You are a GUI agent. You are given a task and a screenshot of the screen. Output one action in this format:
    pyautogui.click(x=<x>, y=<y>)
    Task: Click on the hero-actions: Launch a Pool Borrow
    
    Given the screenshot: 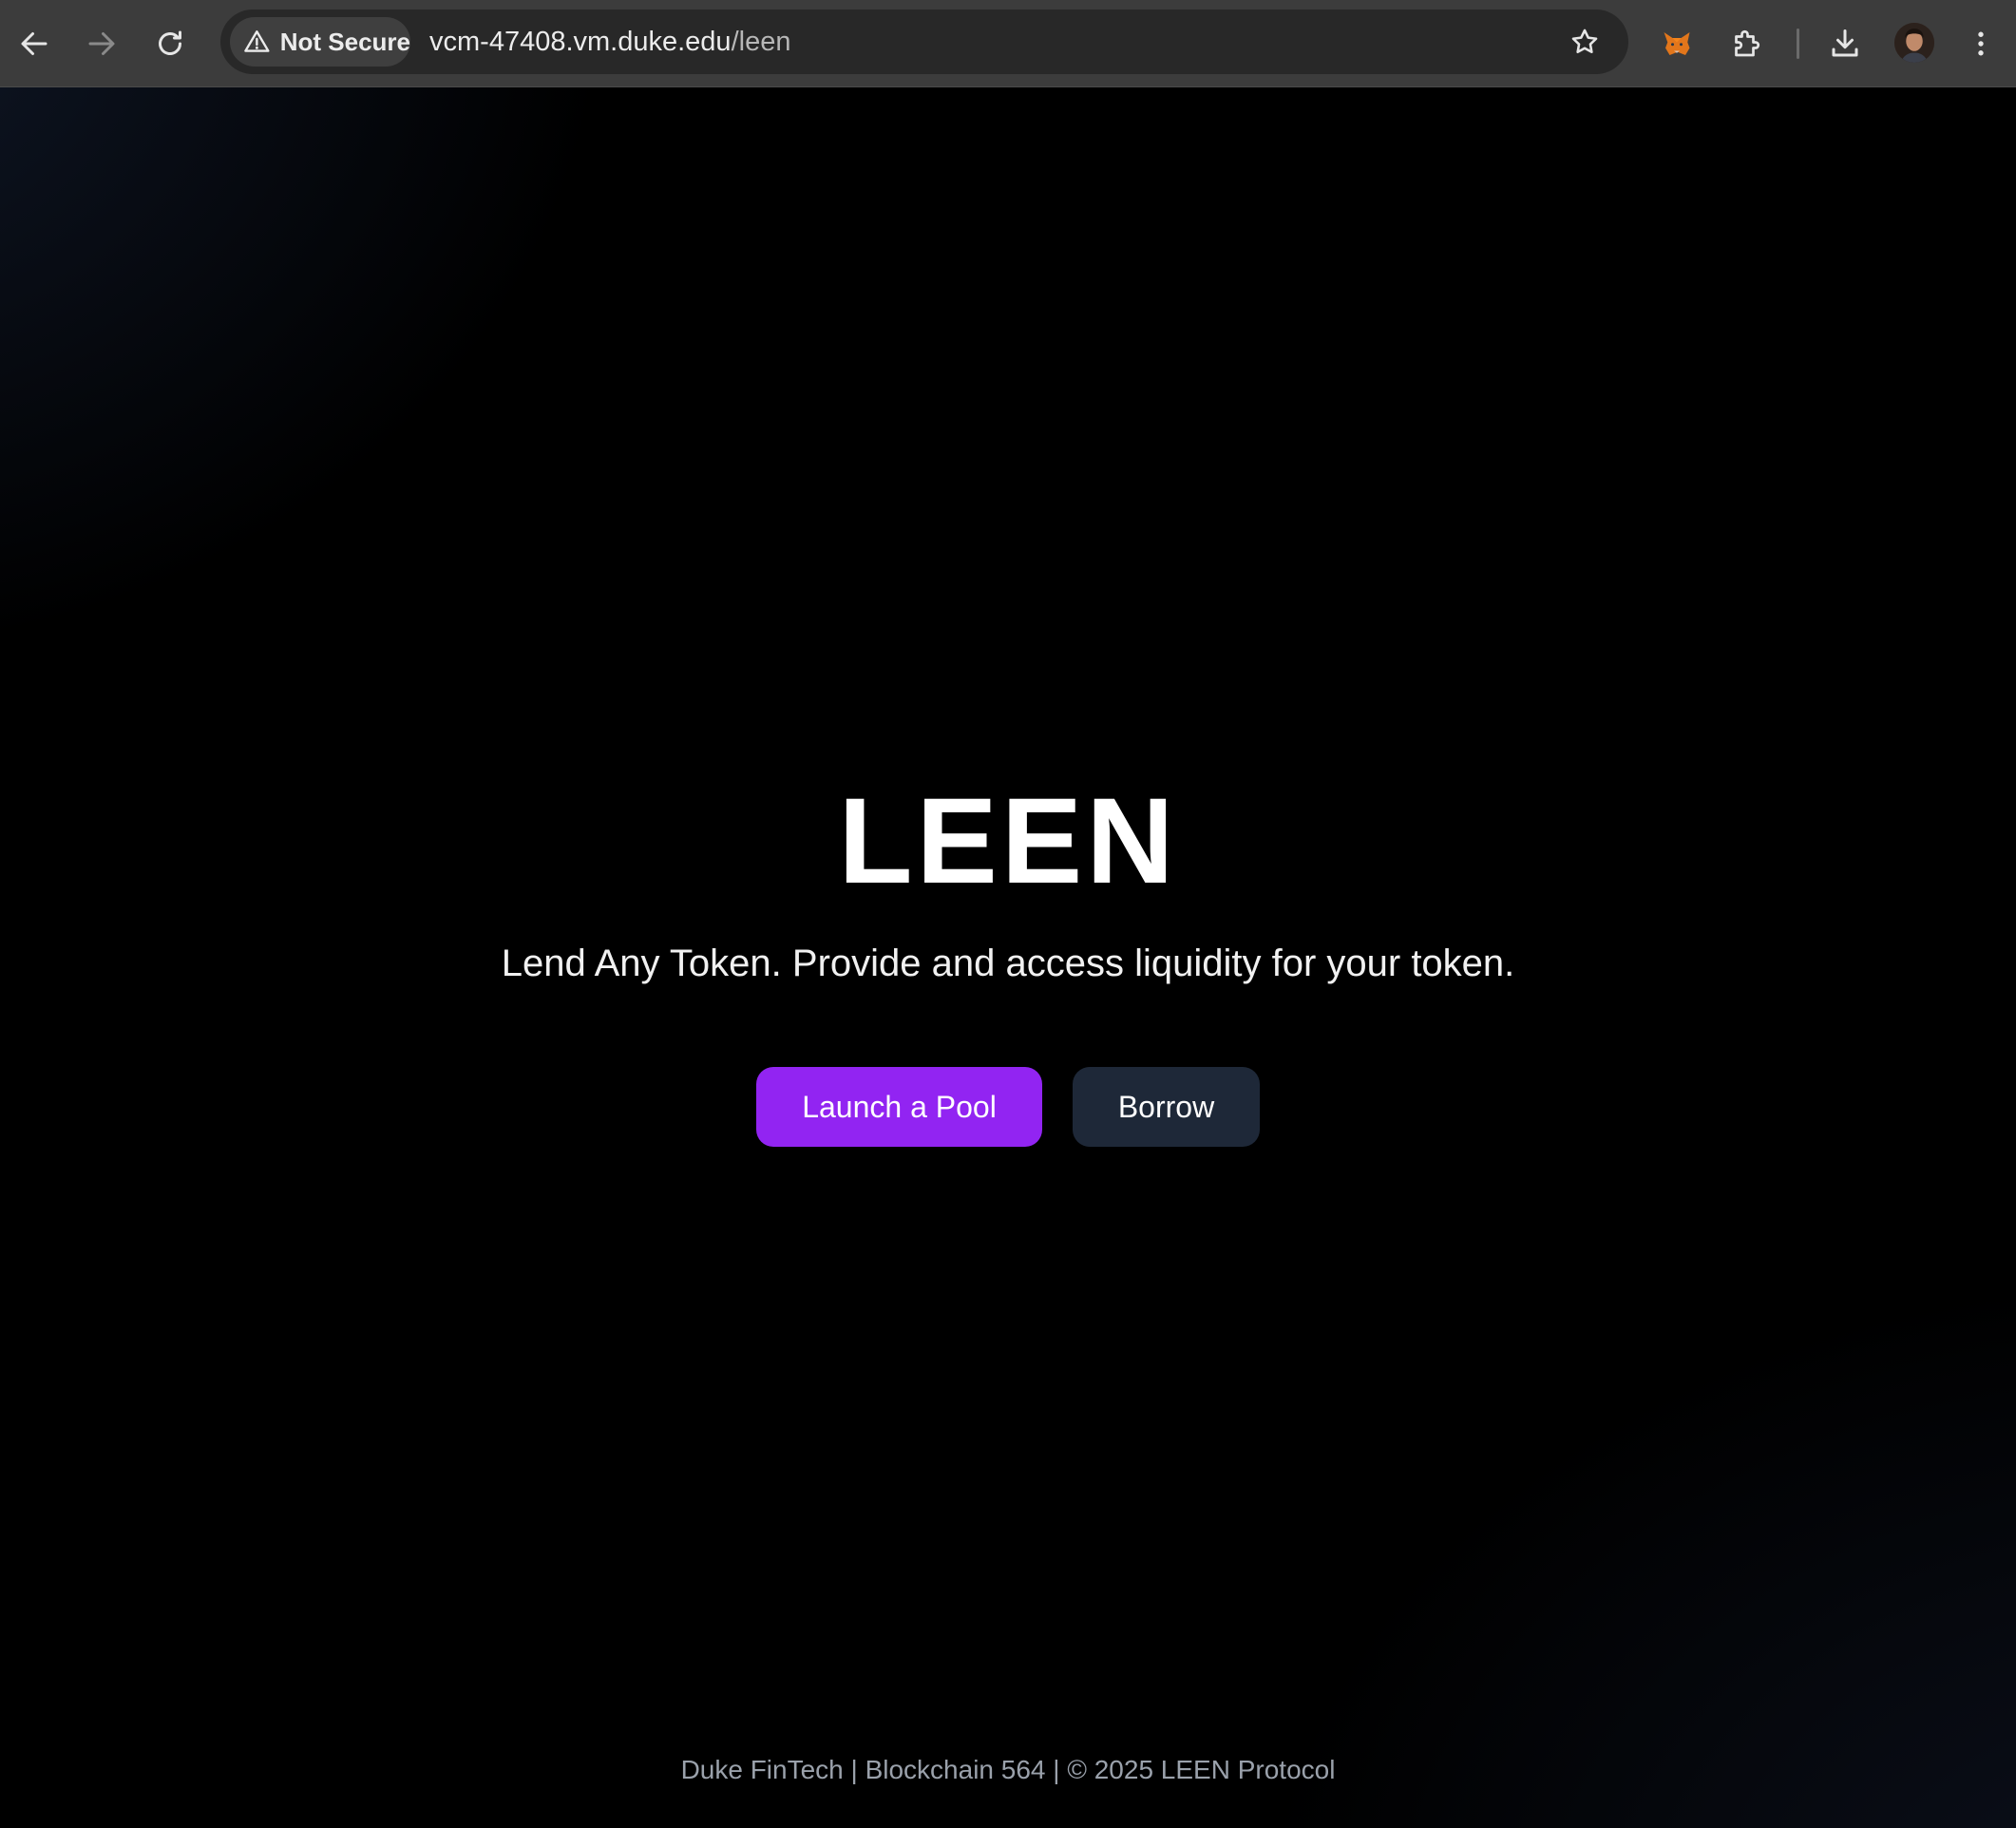 What is the action you would take?
    pyautogui.click(x=1008, y=1107)
    